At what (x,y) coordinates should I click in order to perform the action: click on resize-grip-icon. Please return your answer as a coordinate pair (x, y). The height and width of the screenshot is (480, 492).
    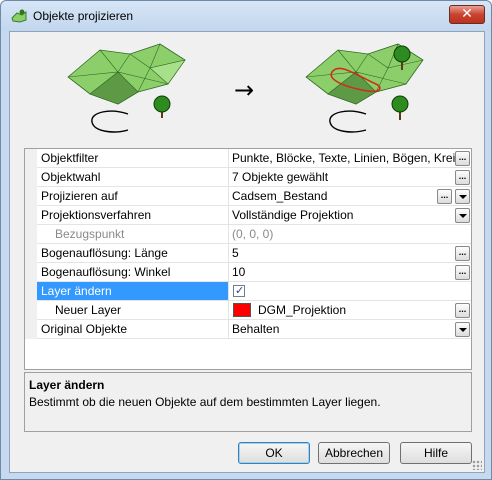
    Looking at the image, I should click on (477, 465).